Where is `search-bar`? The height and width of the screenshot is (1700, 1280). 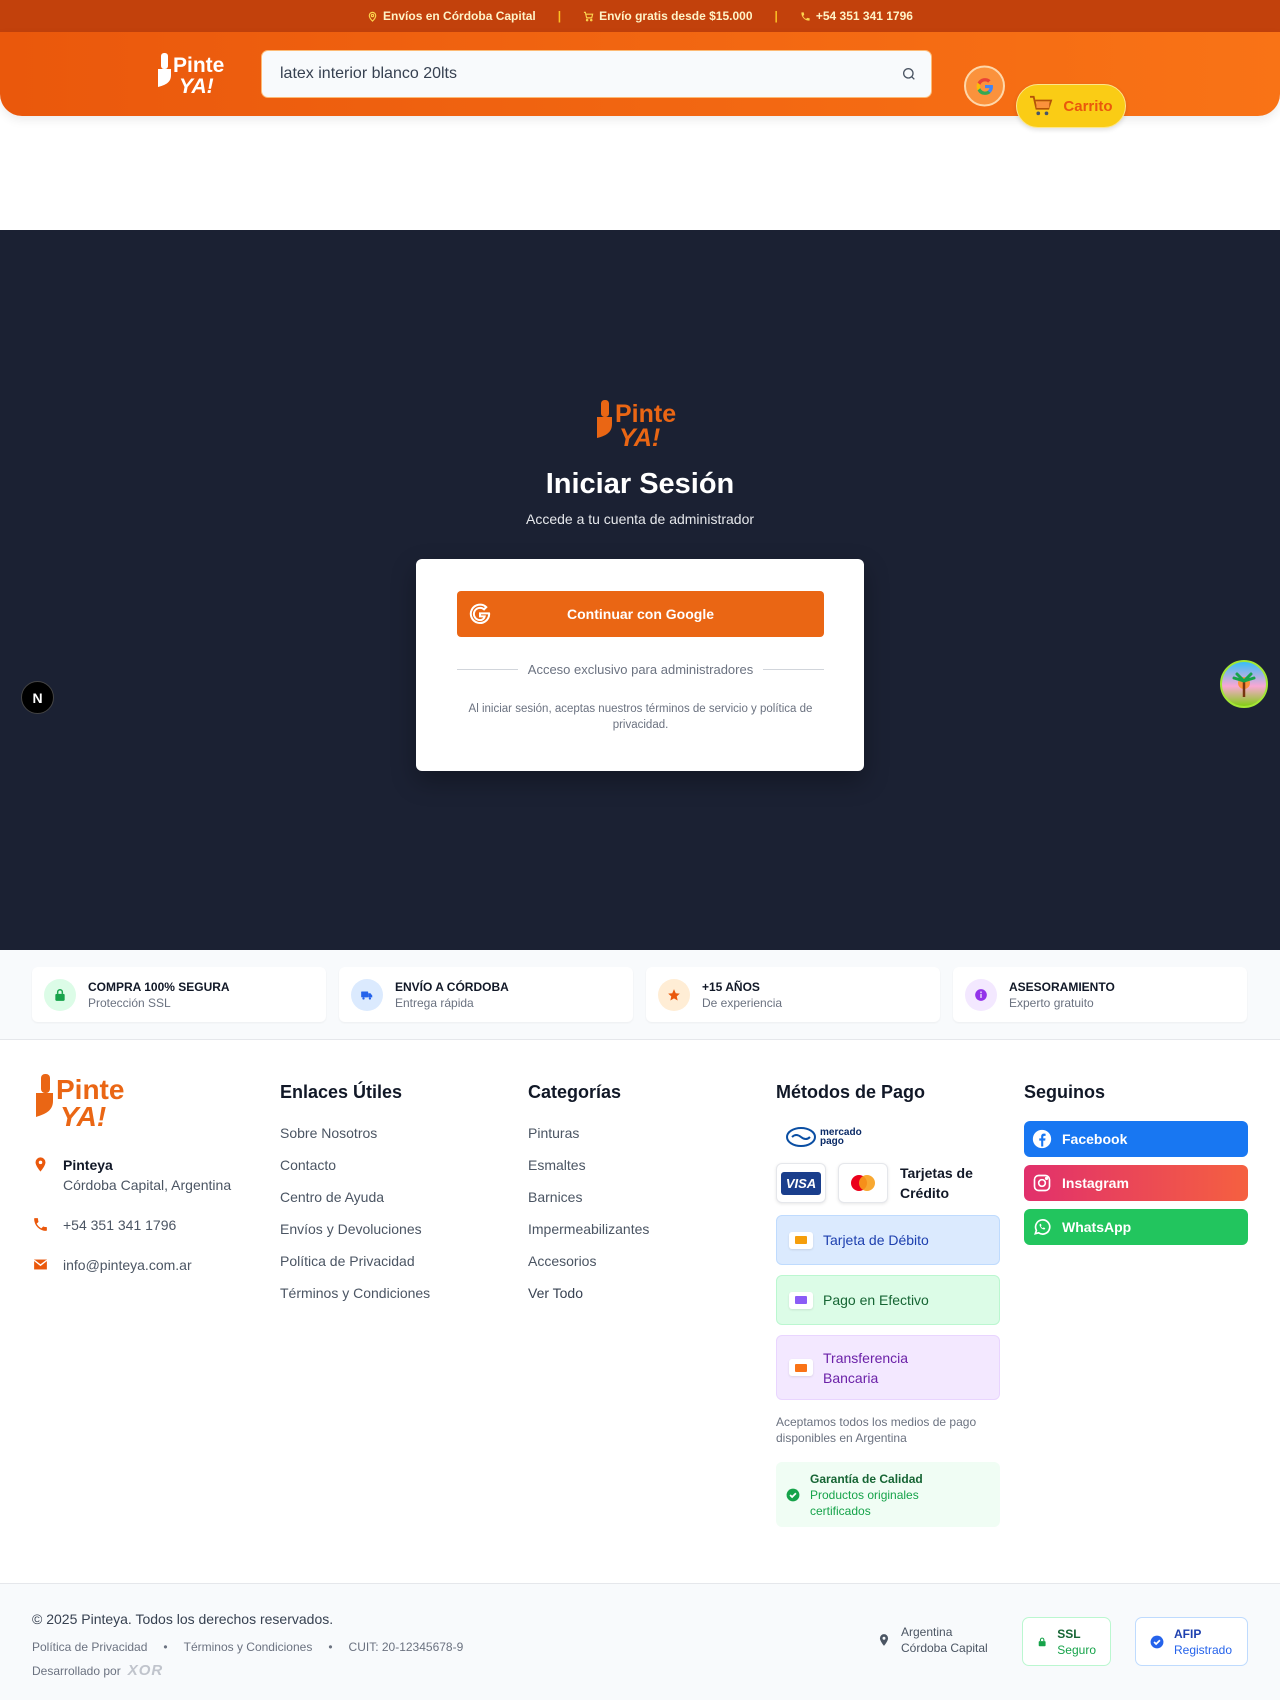
search-bar is located at coordinates (596, 74).